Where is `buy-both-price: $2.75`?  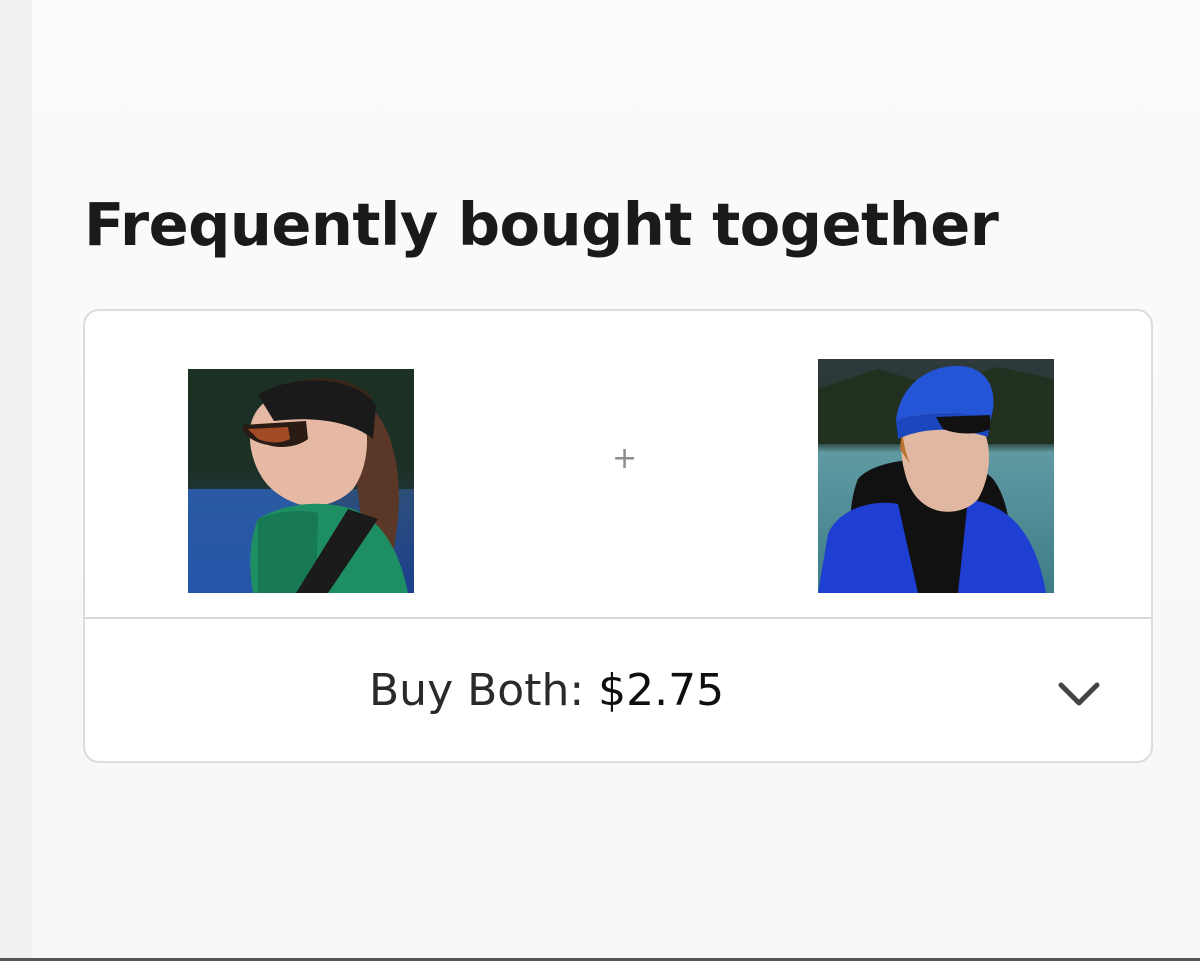
buy-both-price: $2.75 is located at coordinates (661, 690).